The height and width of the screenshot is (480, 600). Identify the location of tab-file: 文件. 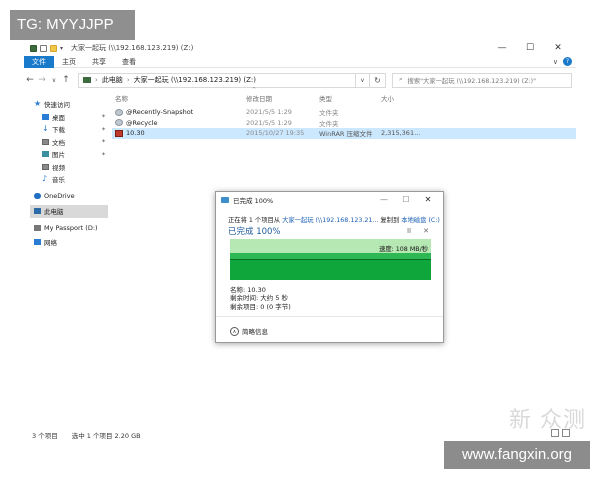
(39, 61).